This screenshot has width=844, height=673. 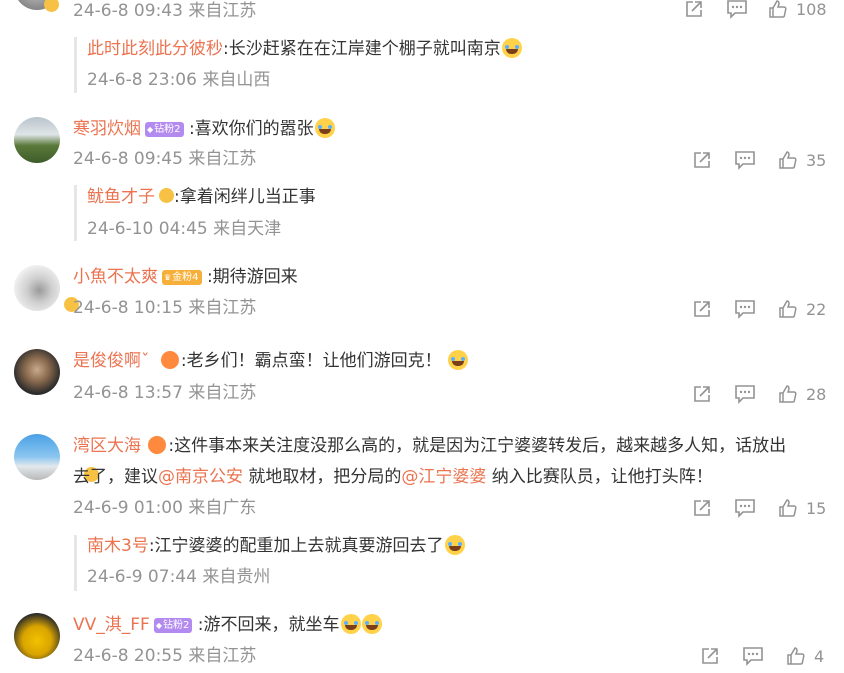 I want to click on reply-content: 此时此刻此分彼秒:长沙赶紧在在江岸建个棚子就叫南京, so click(x=304, y=49).